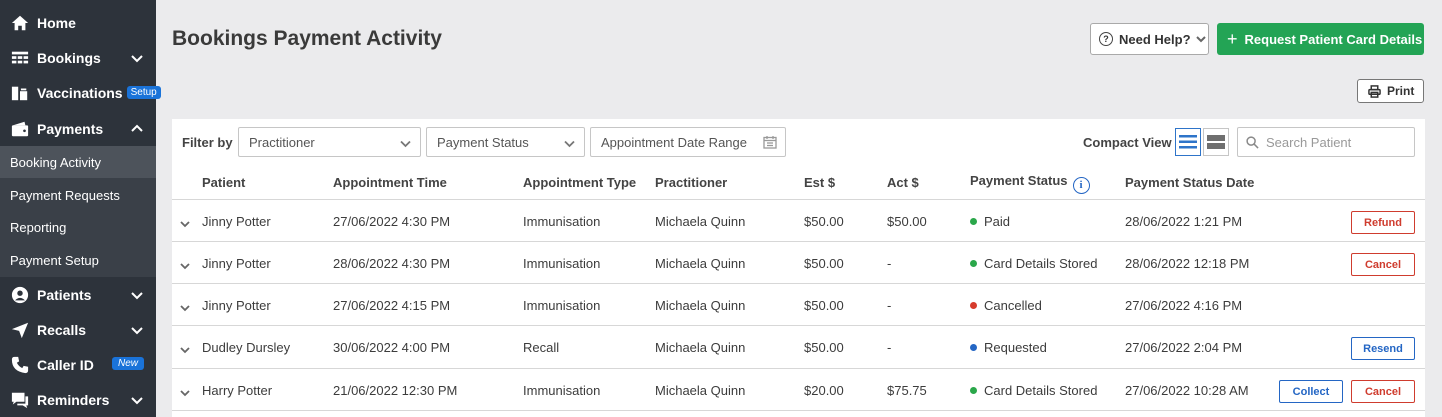 The image size is (1442, 417). I want to click on new-badge: New, so click(127, 363).